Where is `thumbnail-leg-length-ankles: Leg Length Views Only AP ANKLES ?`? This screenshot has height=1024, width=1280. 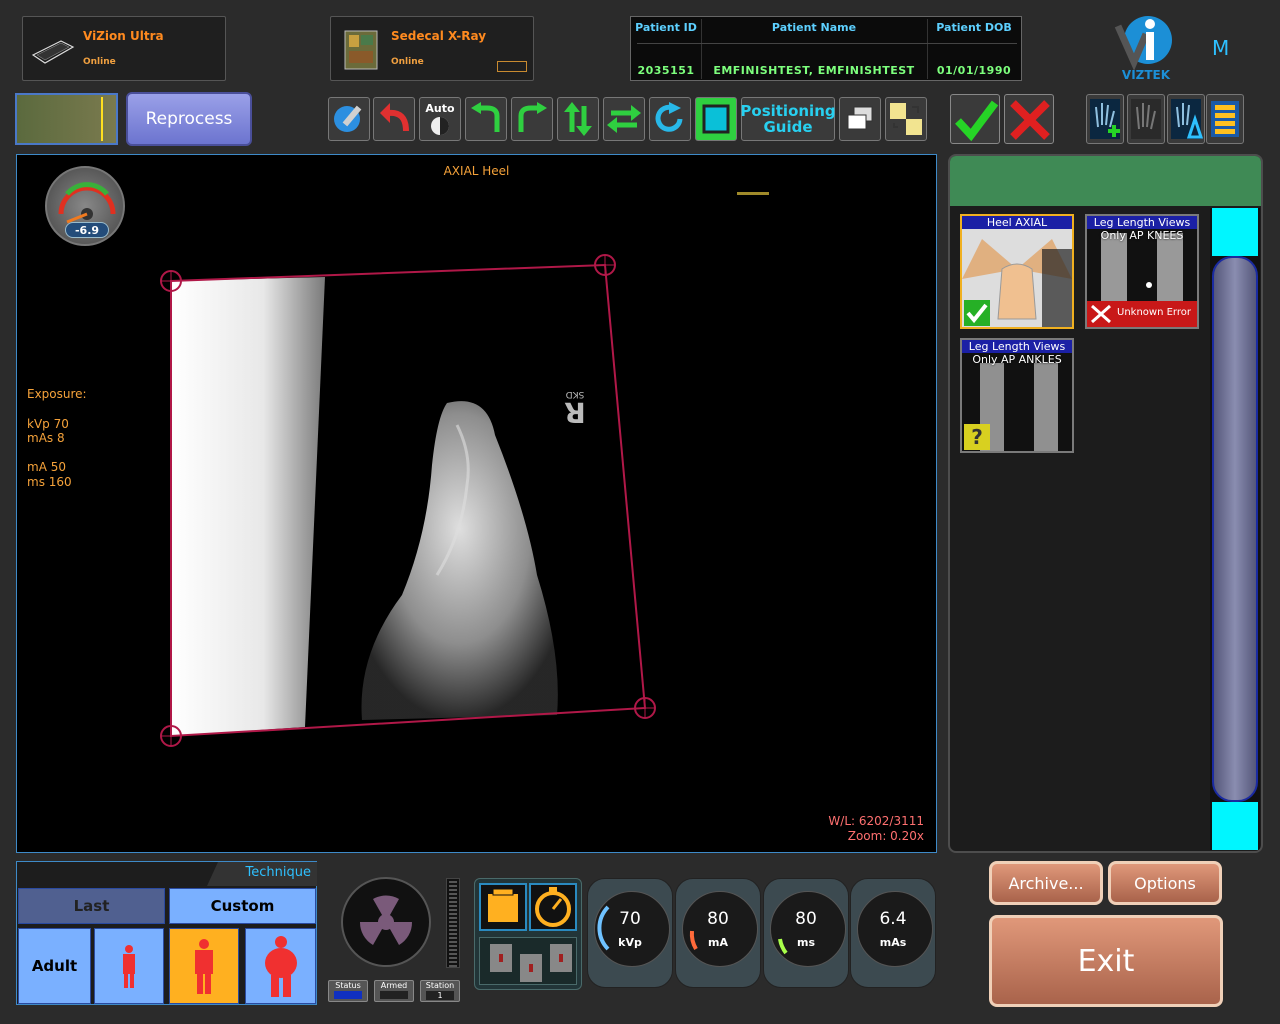
thumbnail-leg-length-ankles: Leg Length Views Only AP ANKLES ? is located at coordinates (1017, 395).